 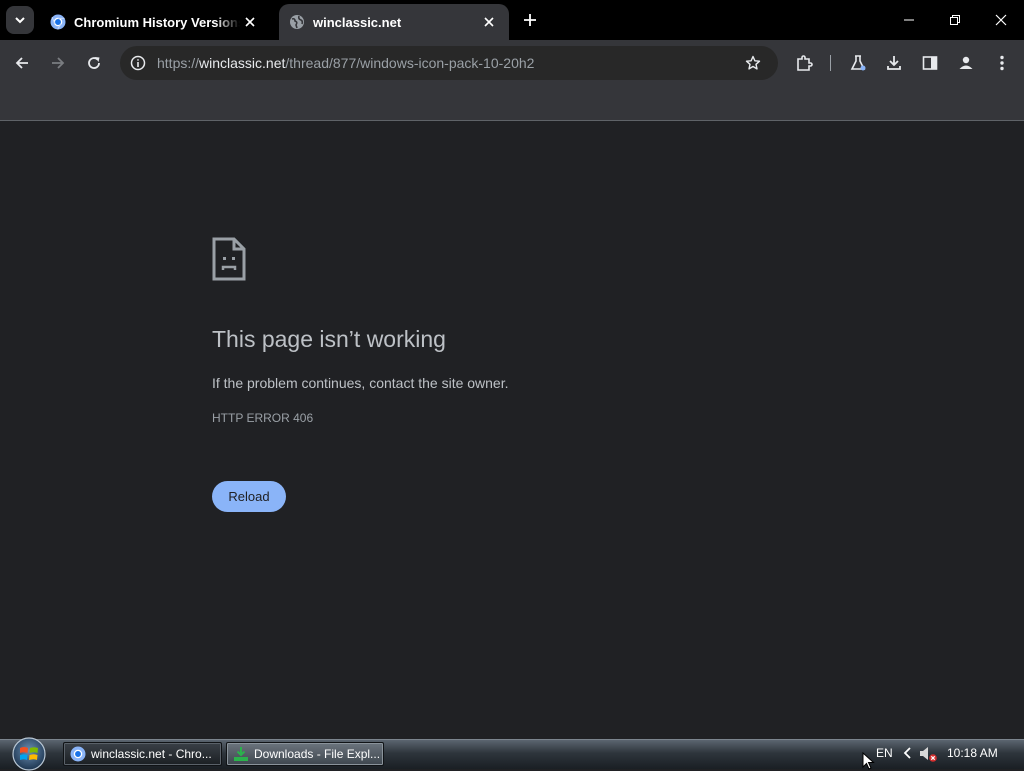 I want to click on download-icon, so click(x=894, y=63).